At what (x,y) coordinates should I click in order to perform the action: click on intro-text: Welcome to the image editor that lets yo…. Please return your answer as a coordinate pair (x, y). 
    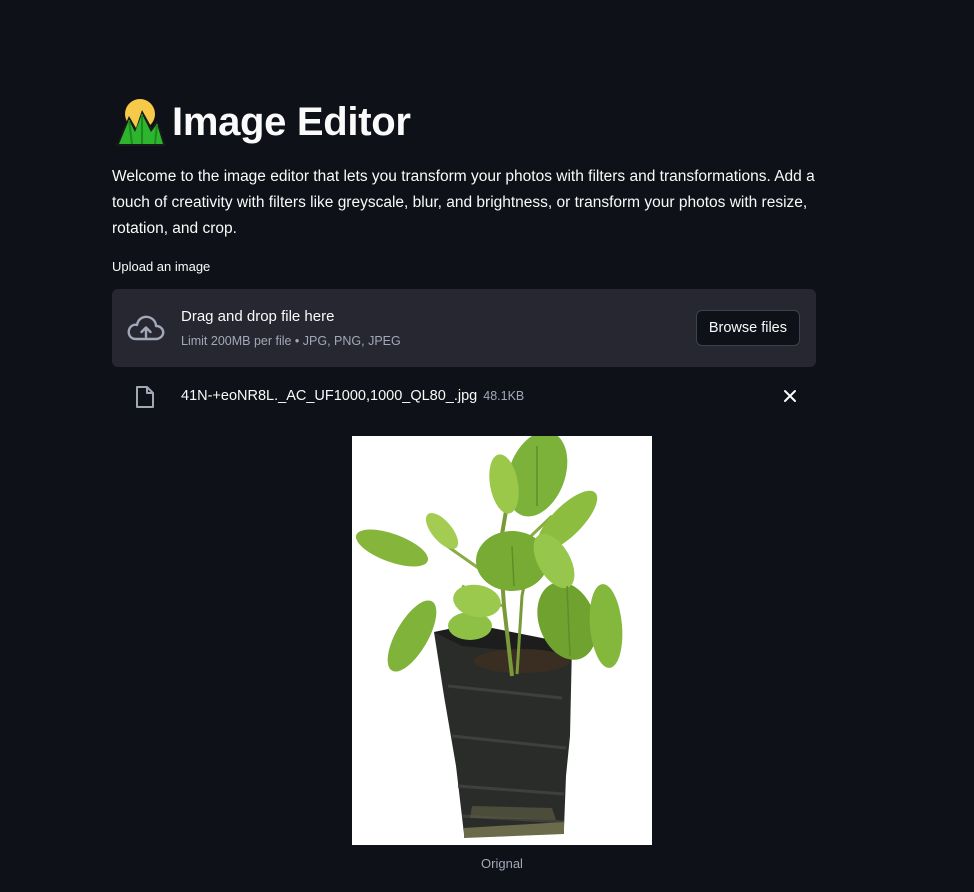
    Looking at the image, I should click on (463, 202).